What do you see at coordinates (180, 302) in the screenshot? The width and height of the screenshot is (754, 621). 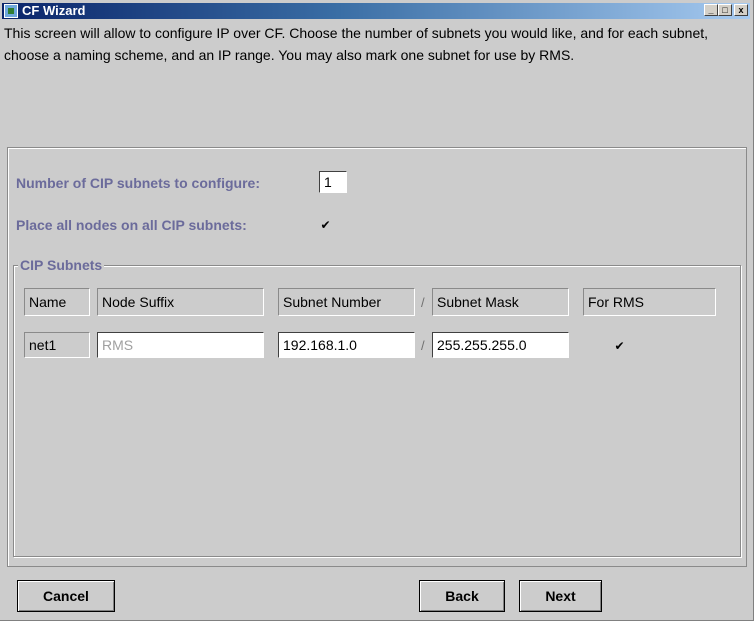 I see `header-node-suffix: Node Suffix` at bounding box center [180, 302].